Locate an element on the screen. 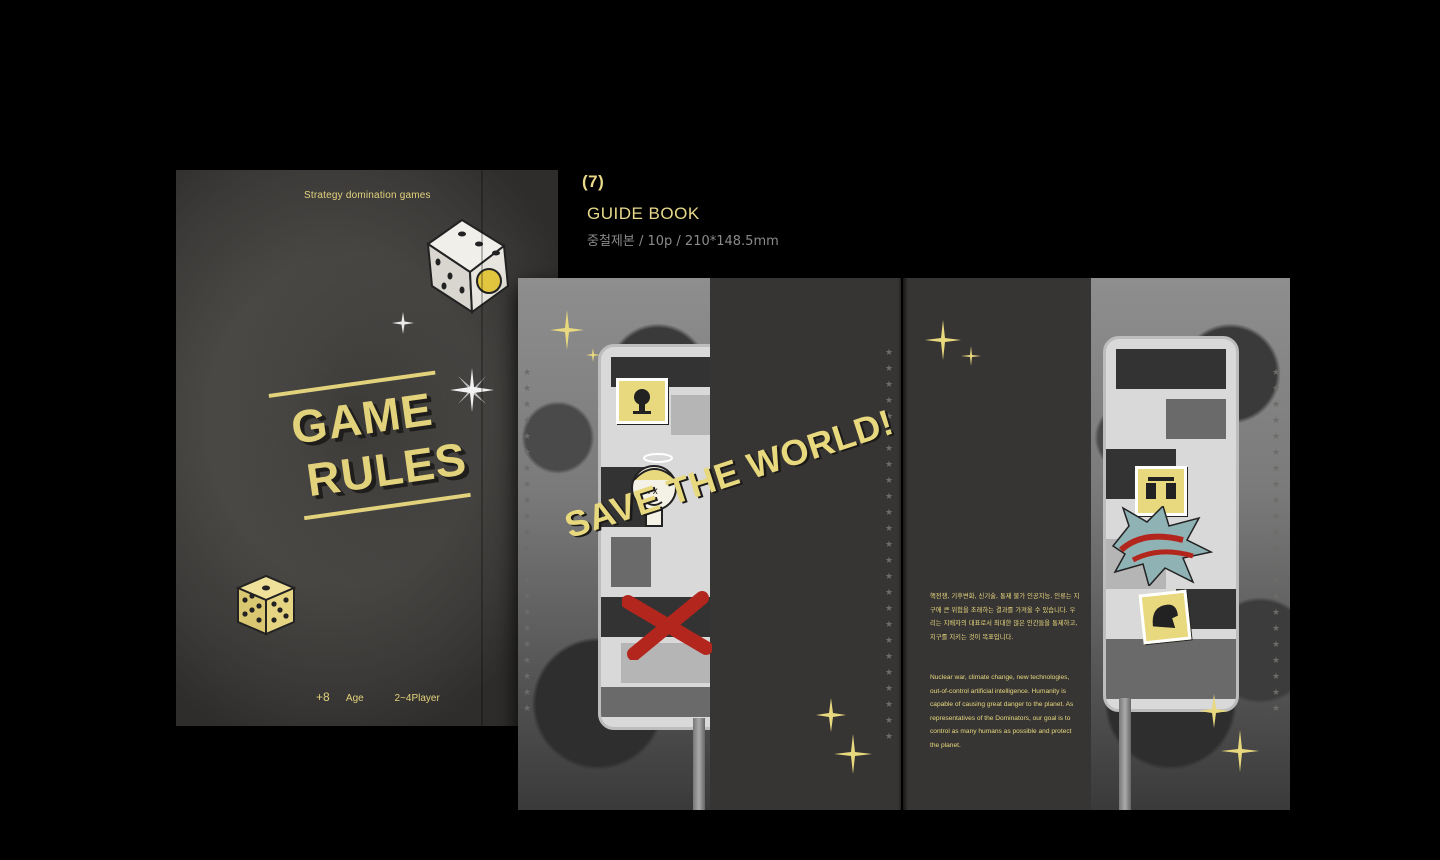  spread-gutter is located at coordinates (903, 544).